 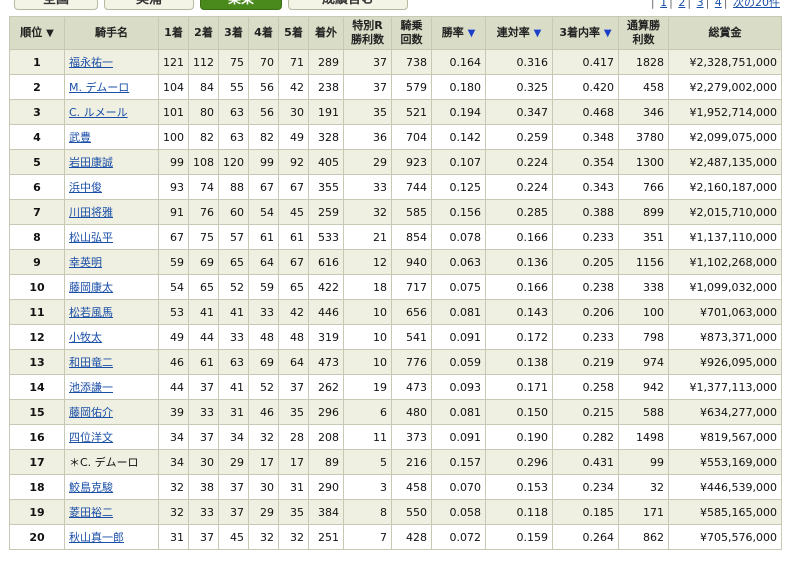 What do you see at coordinates (173, 312) in the screenshot?
I see `first-count-cell: 53` at bounding box center [173, 312].